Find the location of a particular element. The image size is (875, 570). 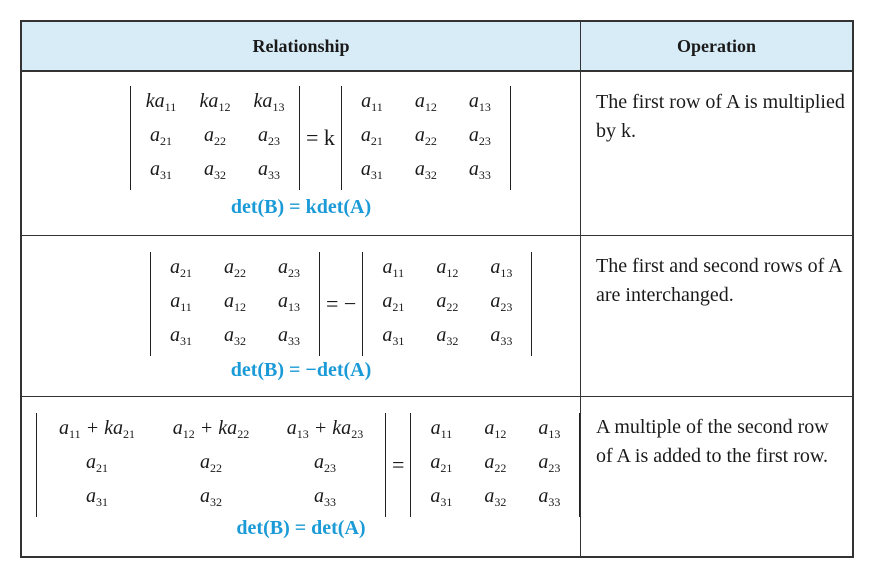

matrix-row: ka11 ka12 ka13 is located at coordinates (215, 104).